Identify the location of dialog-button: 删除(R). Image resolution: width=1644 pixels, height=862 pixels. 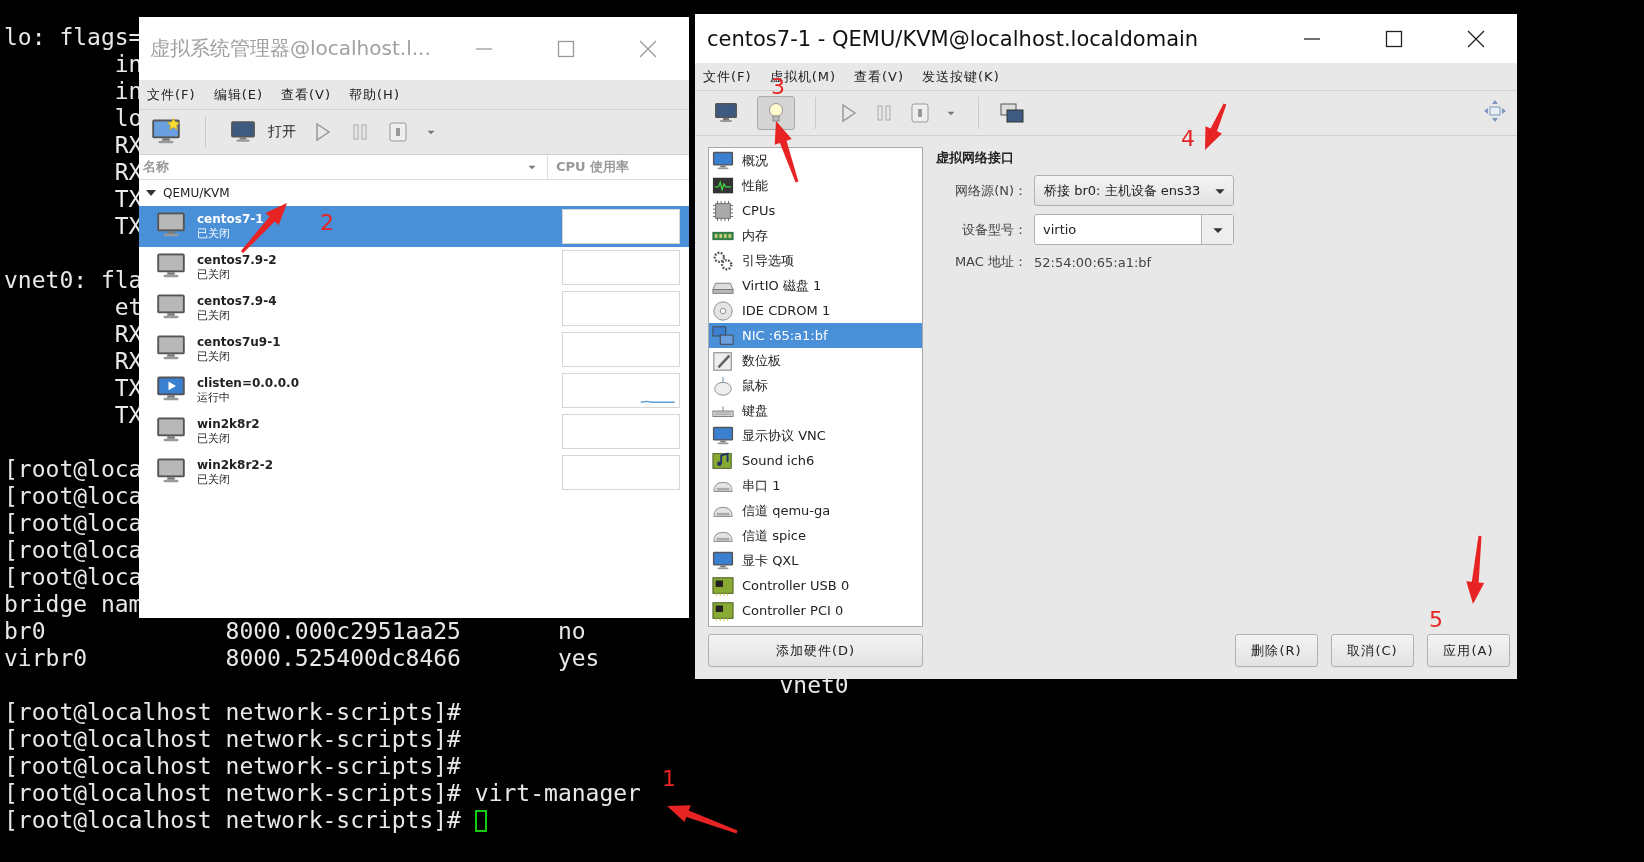
(1276, 650).